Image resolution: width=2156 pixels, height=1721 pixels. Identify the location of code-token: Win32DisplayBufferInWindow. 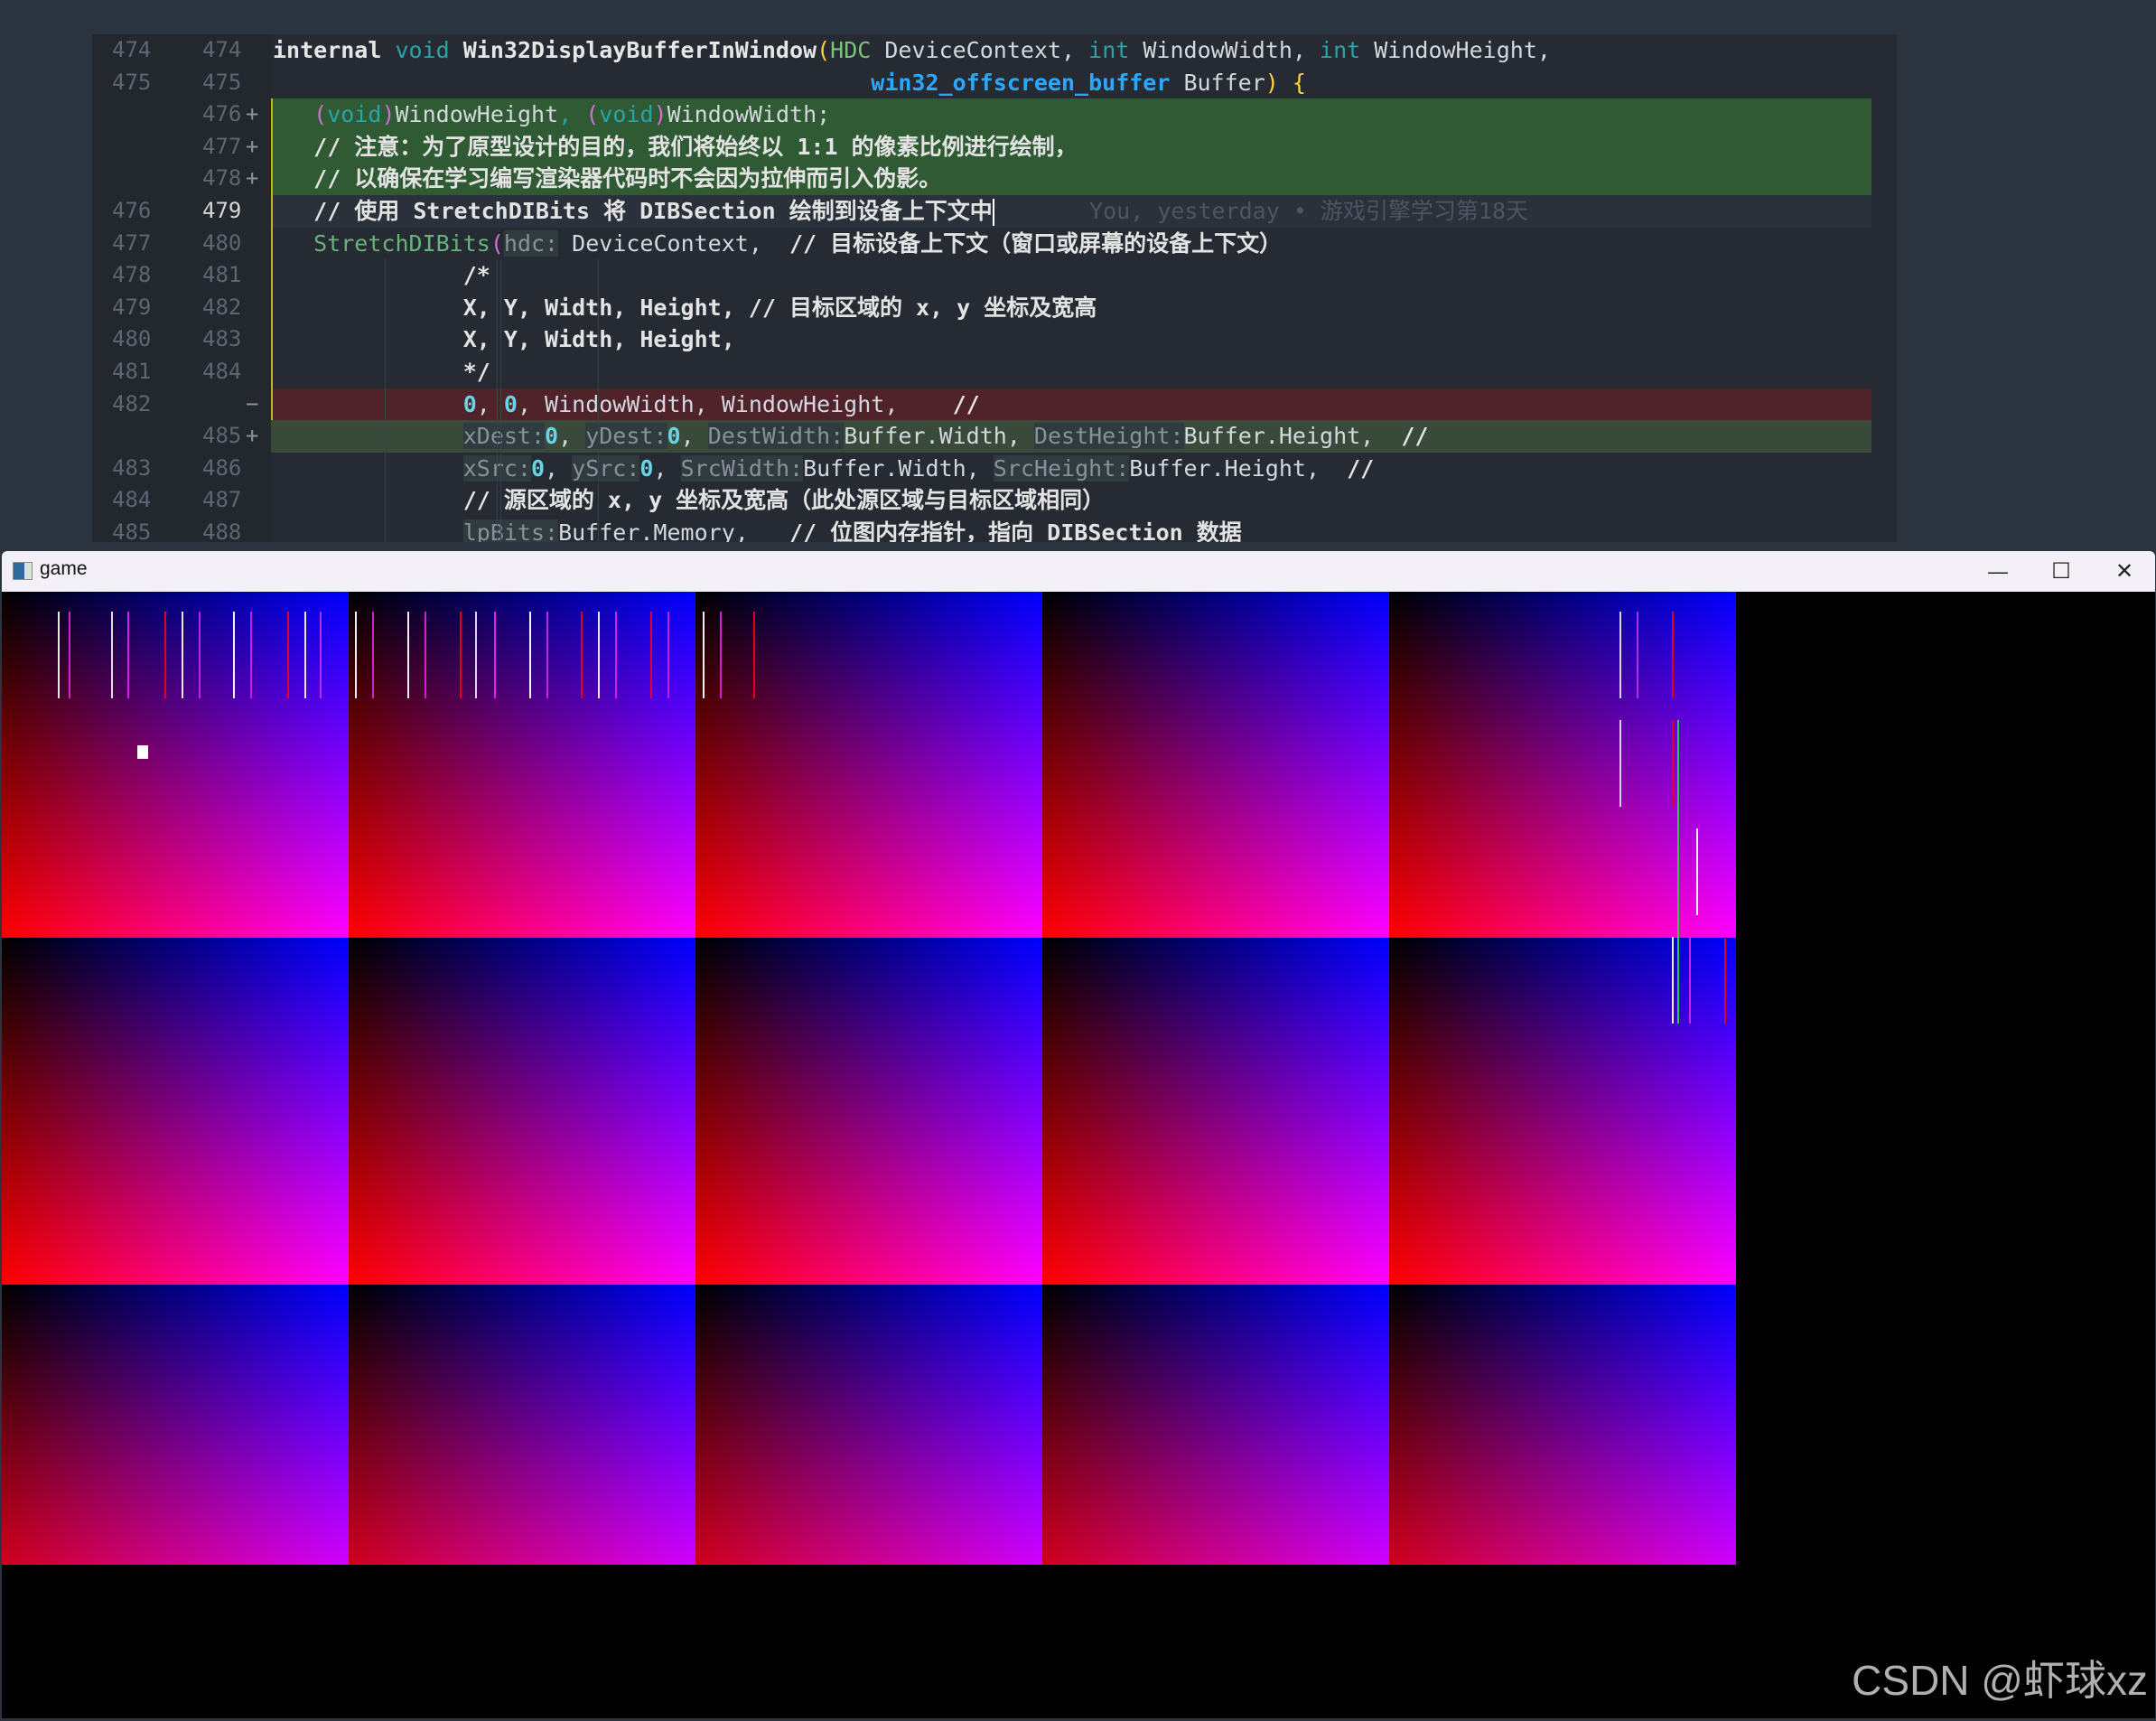
(639, 50).